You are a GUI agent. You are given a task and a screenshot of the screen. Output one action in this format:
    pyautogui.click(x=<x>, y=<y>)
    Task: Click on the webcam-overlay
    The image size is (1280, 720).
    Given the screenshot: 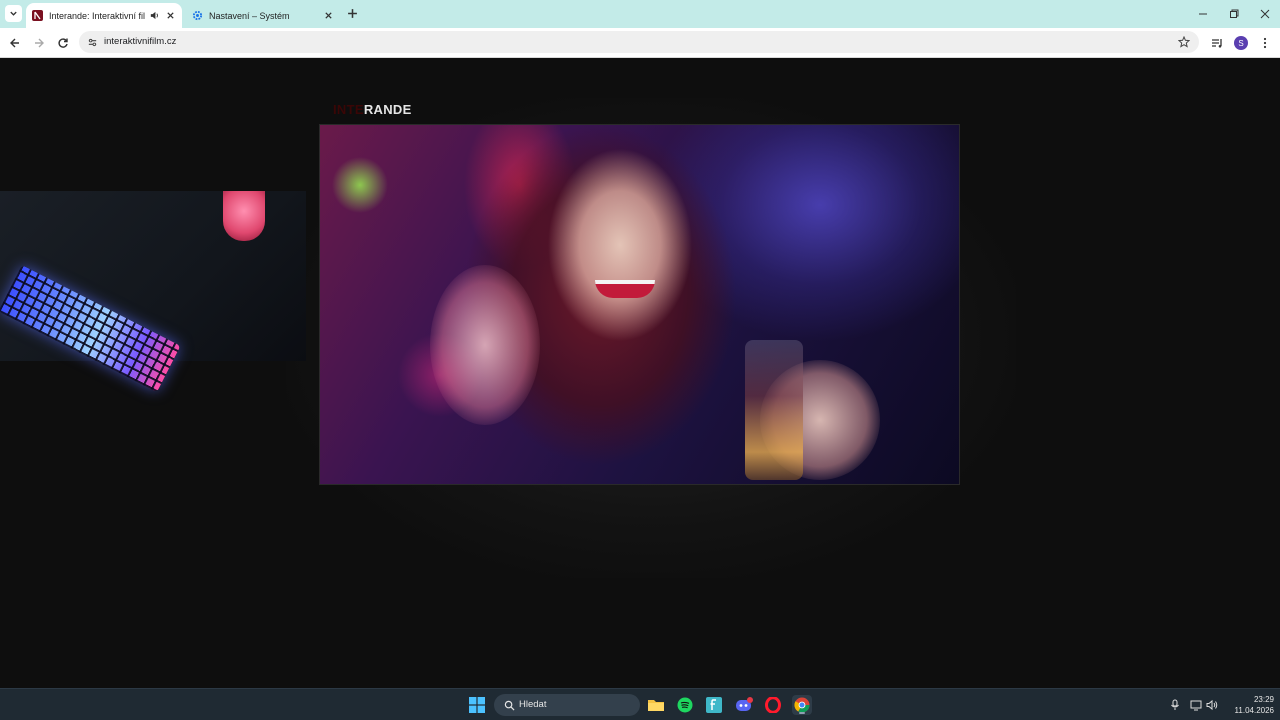 What is the action you would take?
    pyautogui.click(x=153, y=292)
    